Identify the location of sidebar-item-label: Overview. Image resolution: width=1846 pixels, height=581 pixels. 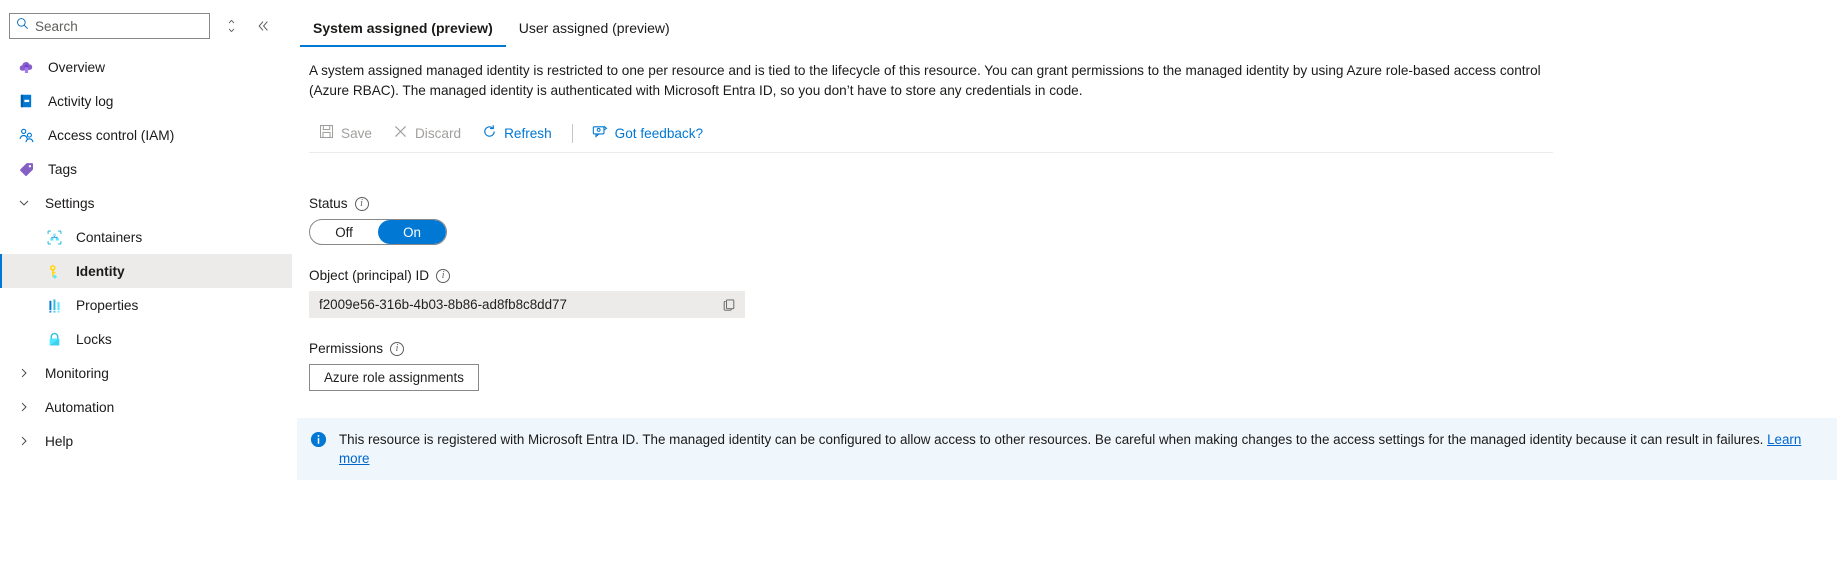
(77, 67).